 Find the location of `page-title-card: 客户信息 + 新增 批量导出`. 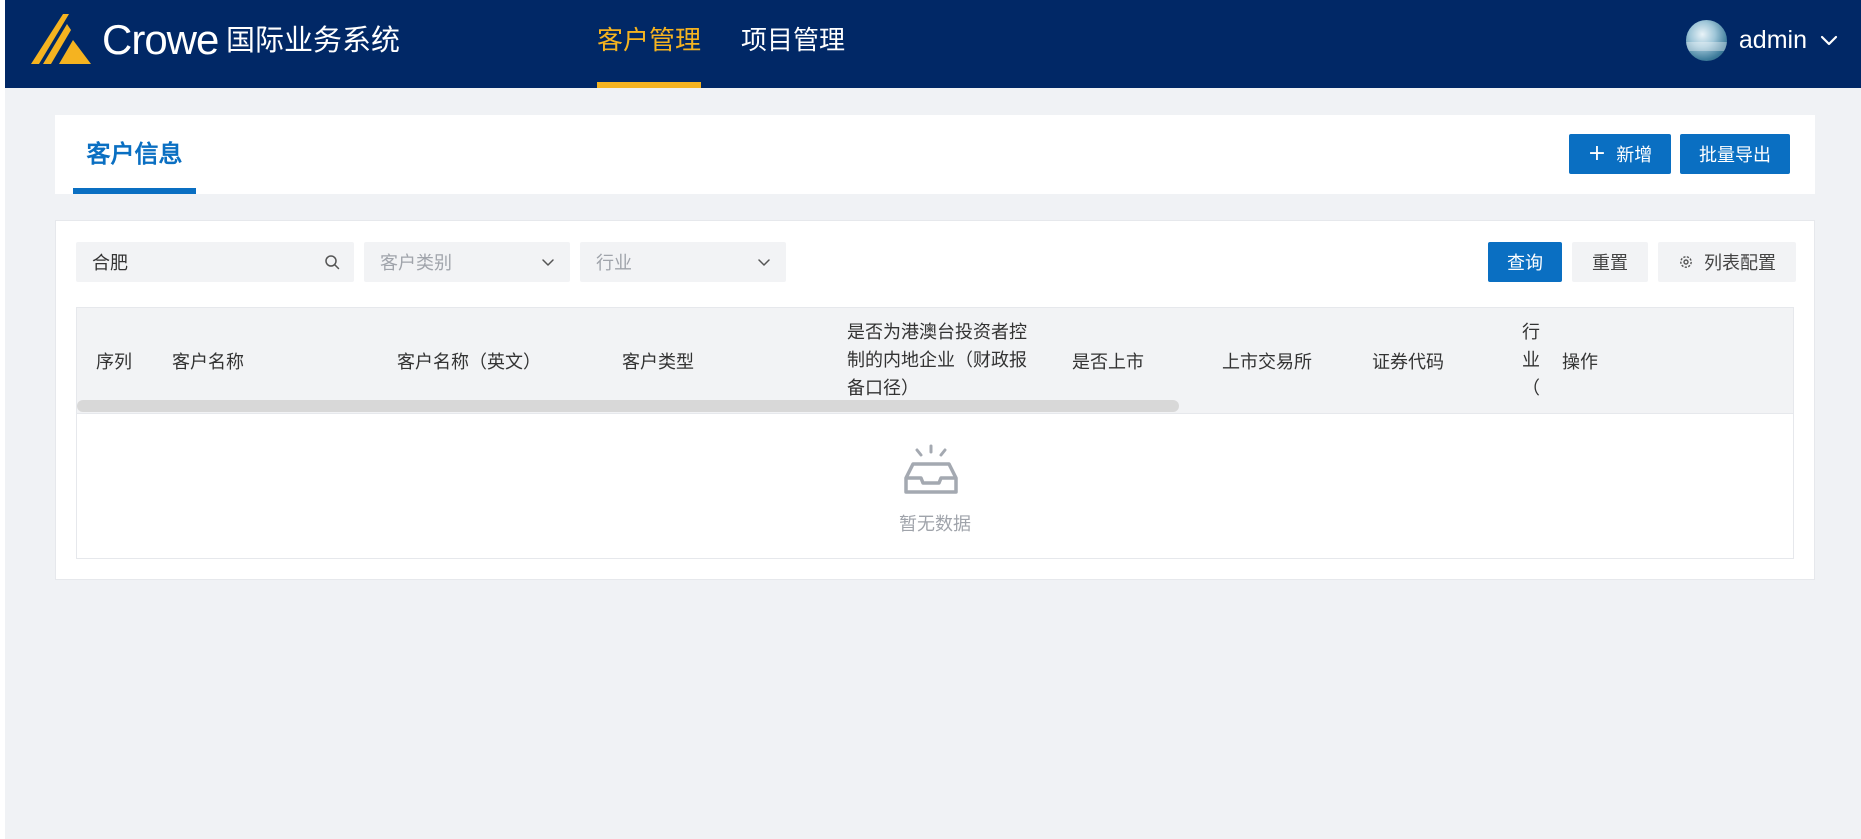

page-title-card: 客户信息 + 新增 批量导出 is located at coordinates (935, 154).